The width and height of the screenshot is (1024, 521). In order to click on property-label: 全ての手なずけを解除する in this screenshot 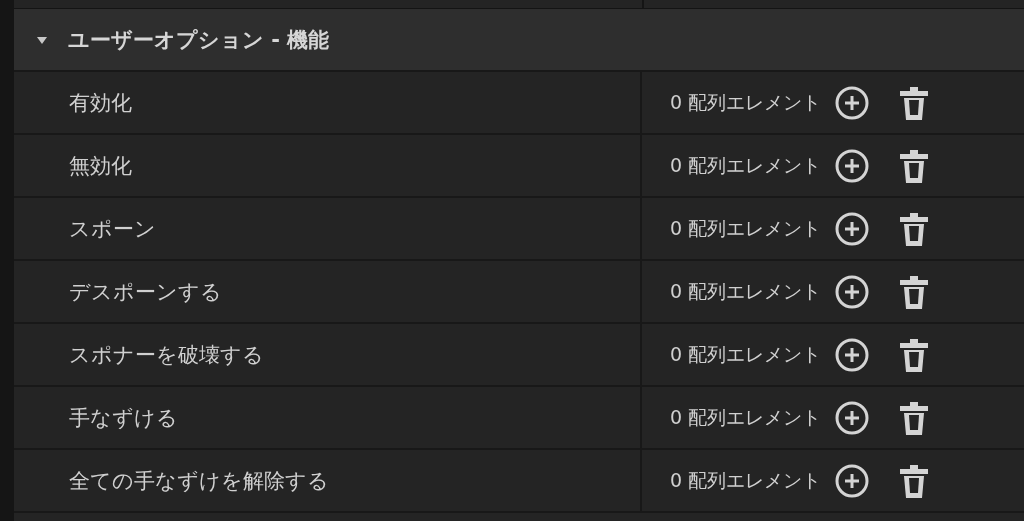, I will do `click(199, 481)`.